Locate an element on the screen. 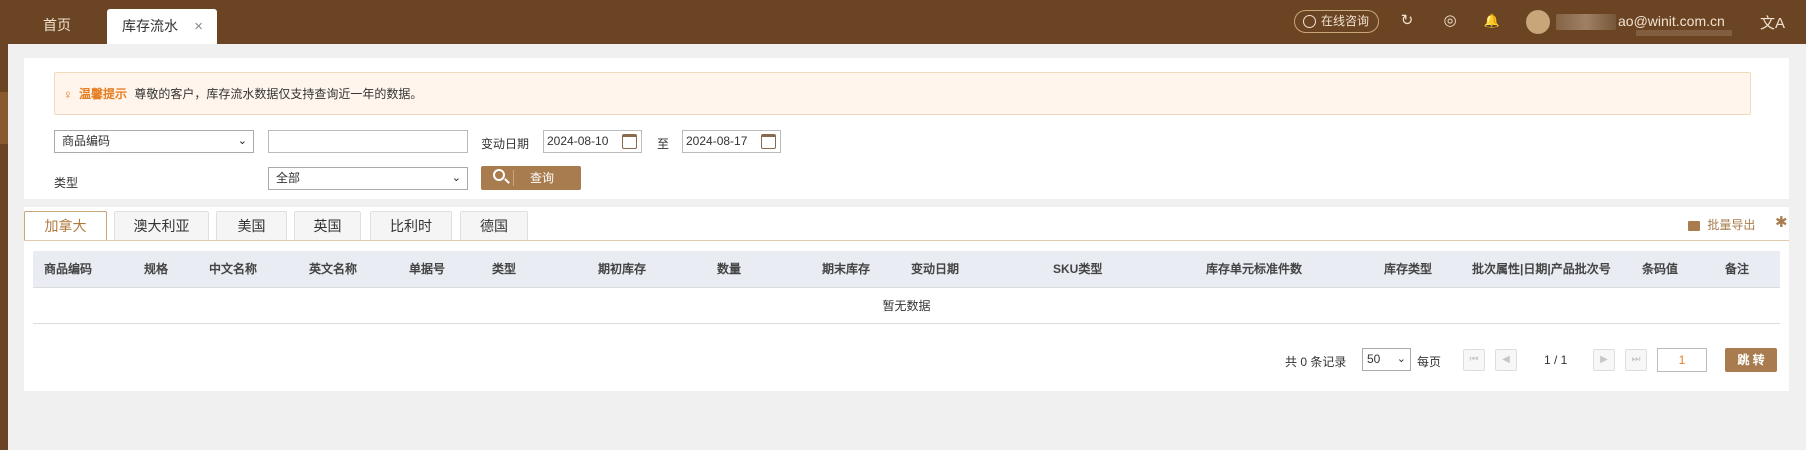  avatar is located at coordinates (1538, 22).